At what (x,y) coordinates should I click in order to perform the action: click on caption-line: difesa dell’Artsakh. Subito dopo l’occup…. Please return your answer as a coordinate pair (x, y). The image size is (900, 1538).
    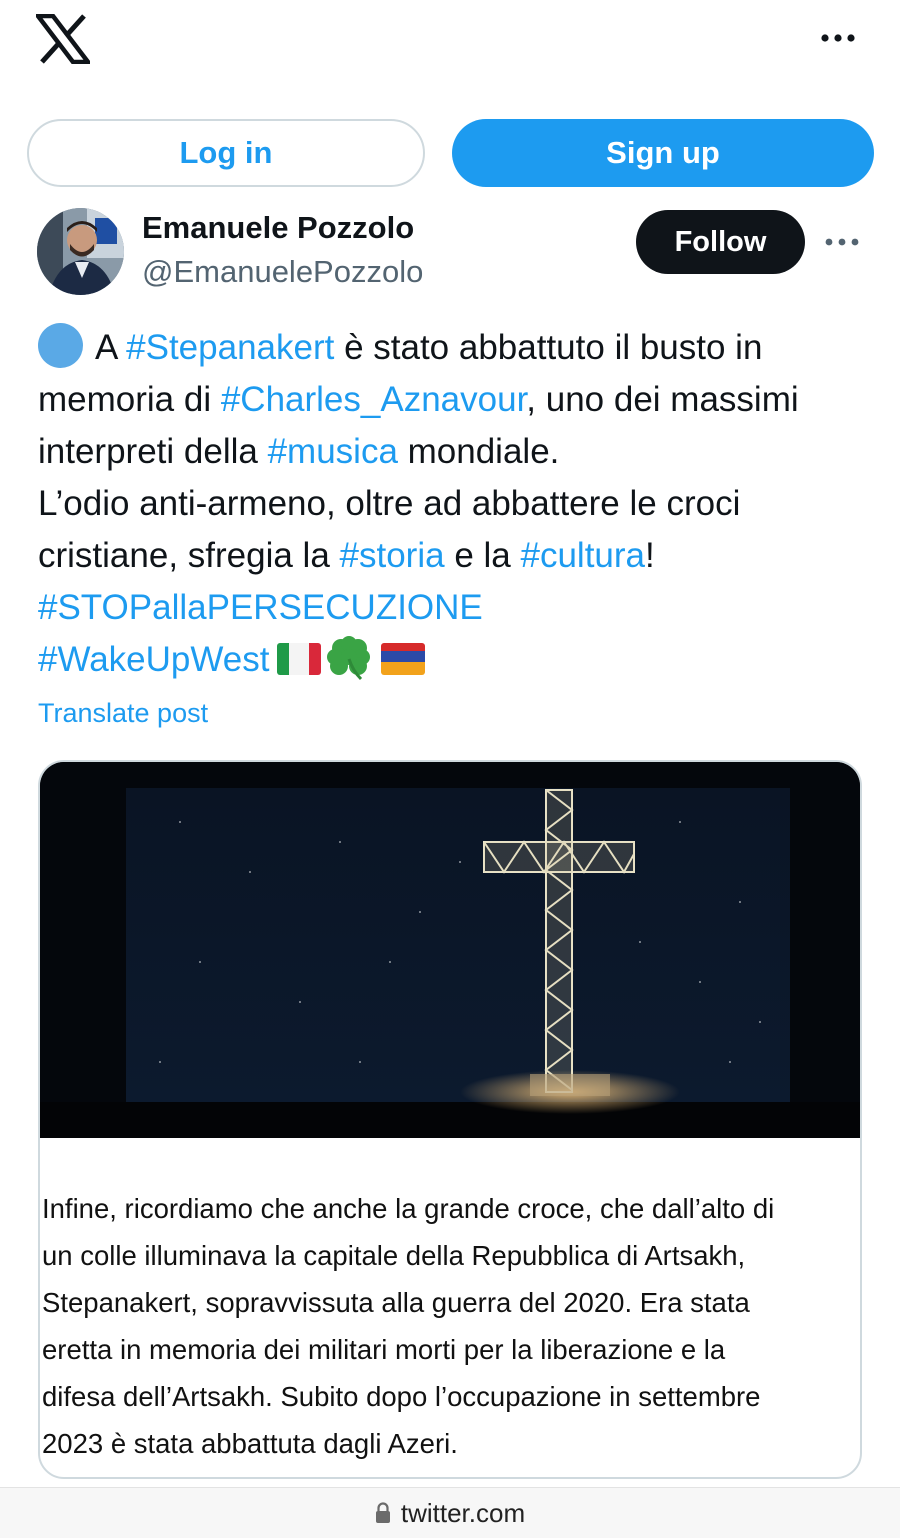
    Looking at the image, I should click on (401, 1396).